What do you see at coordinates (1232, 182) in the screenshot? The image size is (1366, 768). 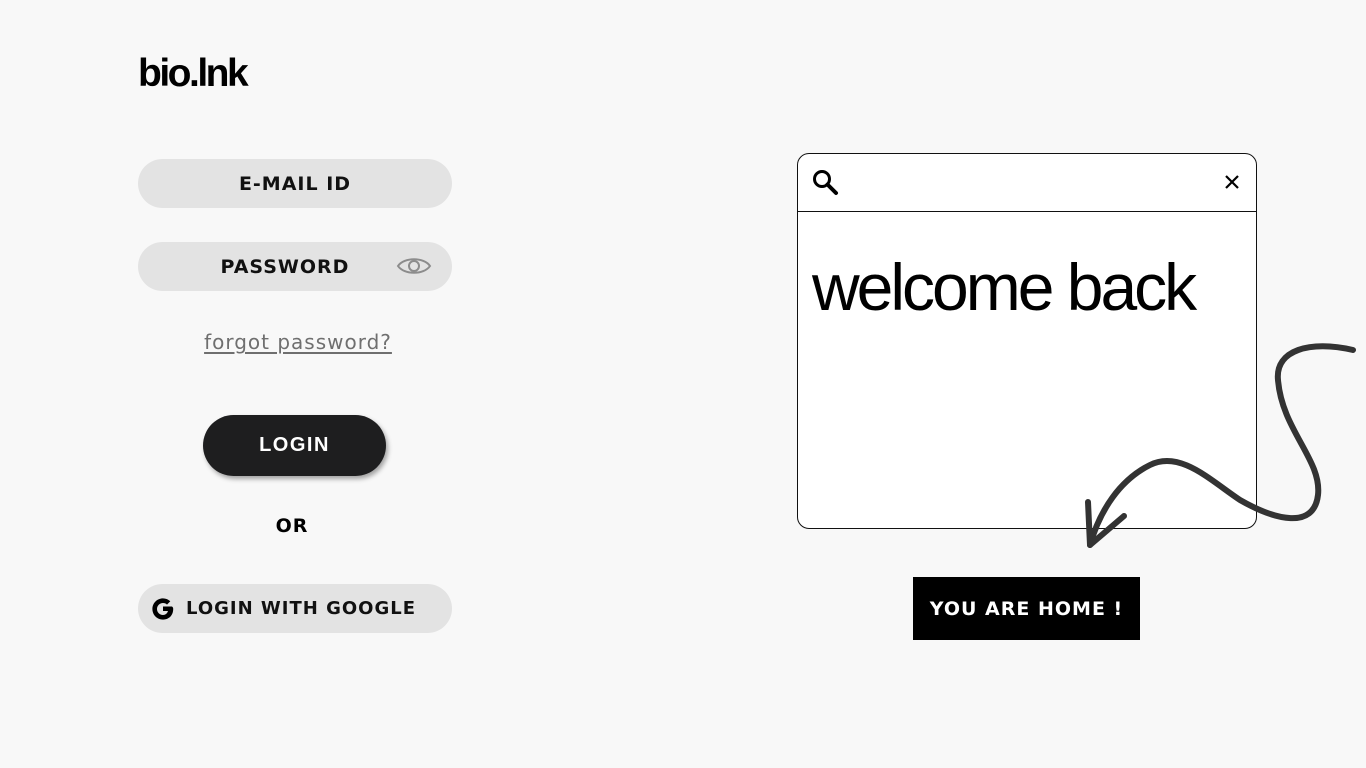 I see `close-icon` at bounding box center [1232, 182].